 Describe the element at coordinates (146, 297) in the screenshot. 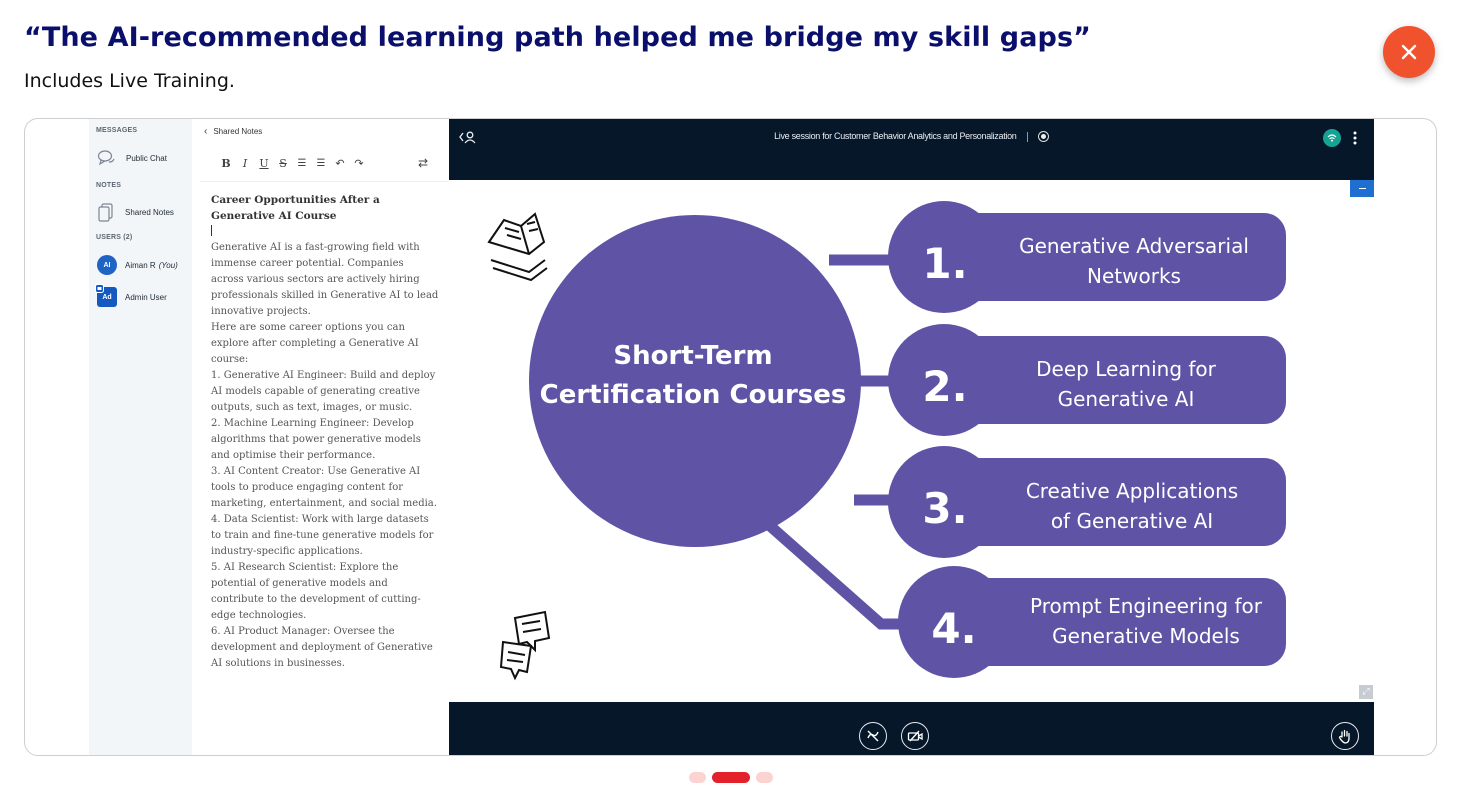

I see `user-name: Admin User` at that location.